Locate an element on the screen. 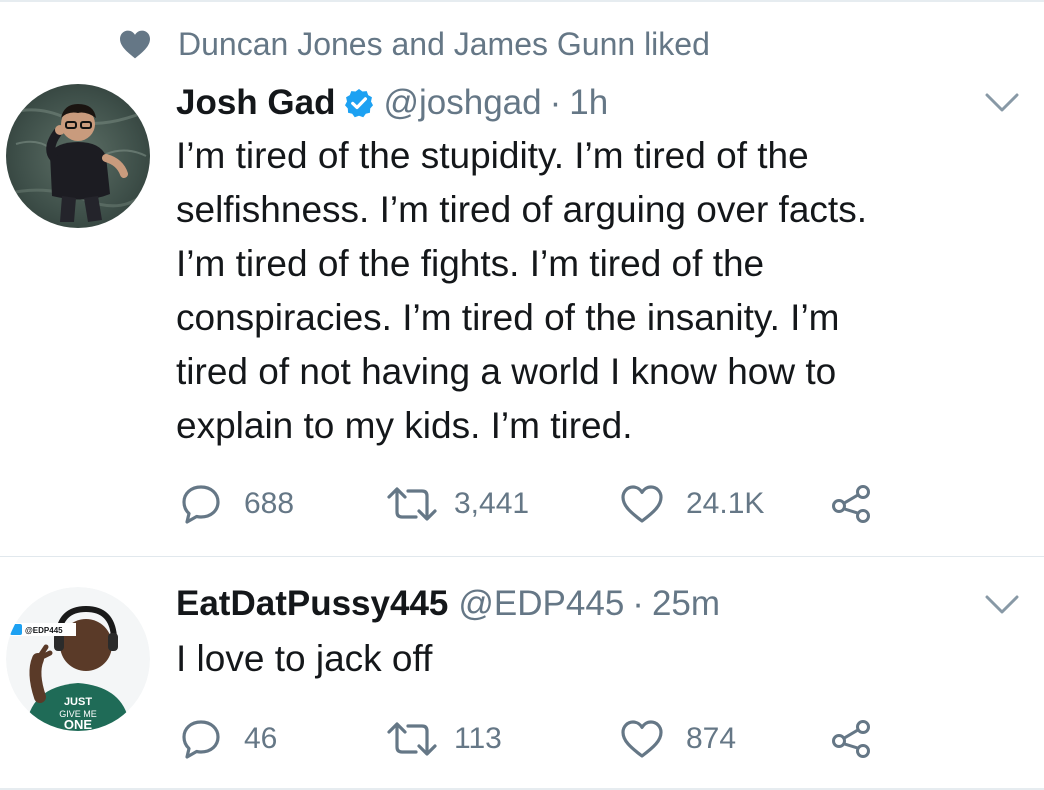  social-context: Duncan Jones and James Gunn liked is located at coordinates (414, 44).